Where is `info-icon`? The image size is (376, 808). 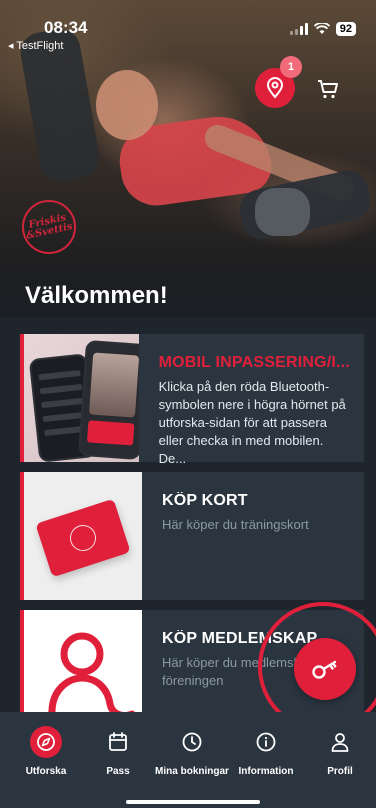
info-icon is located at coordinates (266, 742).